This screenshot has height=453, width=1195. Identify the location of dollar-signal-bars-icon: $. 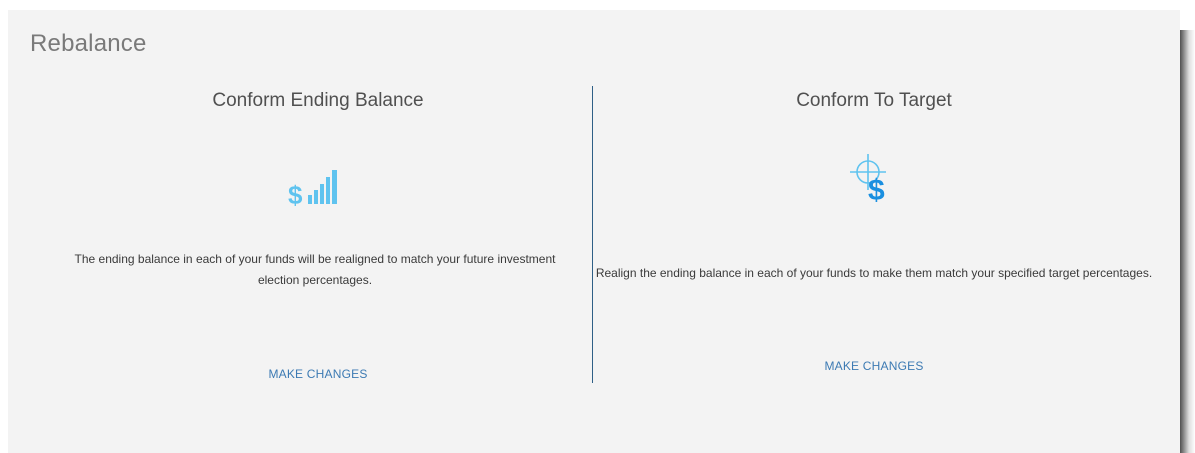
(318, 189).